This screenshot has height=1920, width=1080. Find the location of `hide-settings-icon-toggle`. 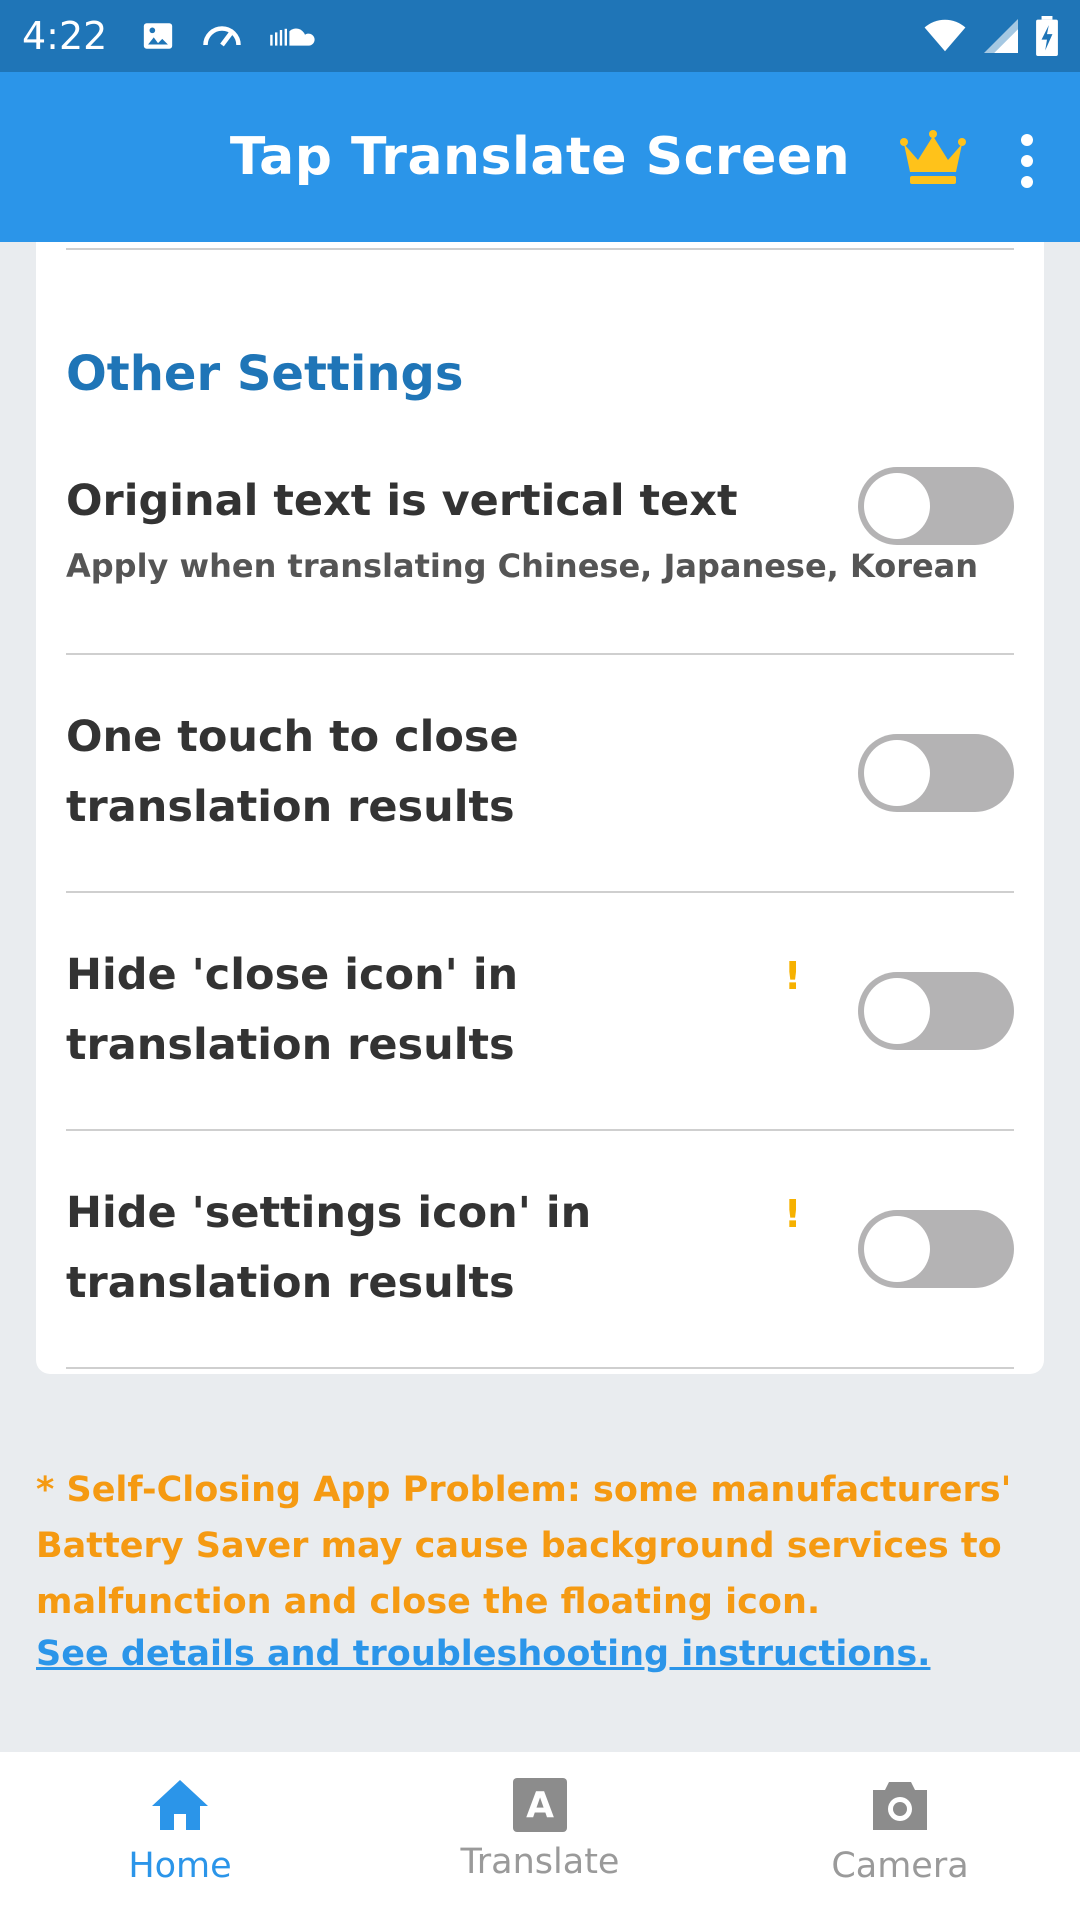

hide-settings-icon-toggle is located at coordinates (936, 1249).